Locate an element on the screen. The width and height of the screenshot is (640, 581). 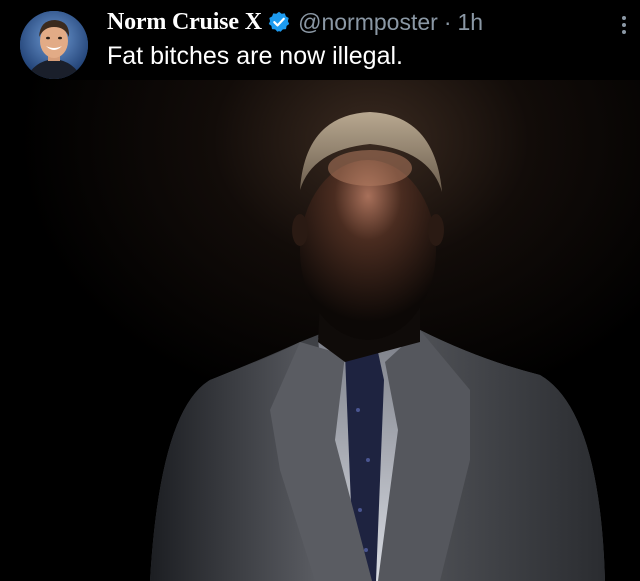
verified-badge-icon is located at coordinates (279, 22).